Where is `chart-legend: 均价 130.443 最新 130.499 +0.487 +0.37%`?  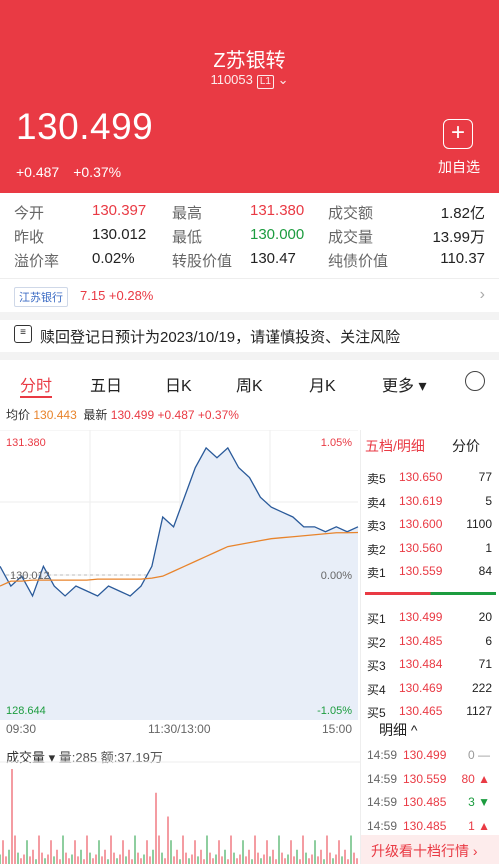
chart-legend: 均价 130.443 最新 130.499 +0.487 +0.37% is located at coordinates (122, 415).